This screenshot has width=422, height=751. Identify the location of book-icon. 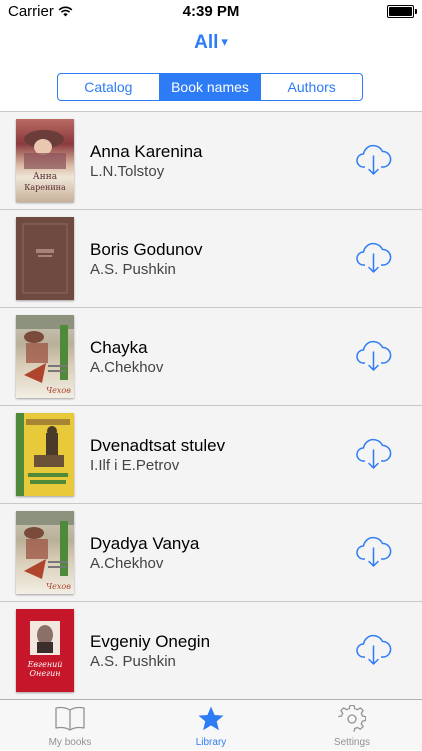
(70, 718).